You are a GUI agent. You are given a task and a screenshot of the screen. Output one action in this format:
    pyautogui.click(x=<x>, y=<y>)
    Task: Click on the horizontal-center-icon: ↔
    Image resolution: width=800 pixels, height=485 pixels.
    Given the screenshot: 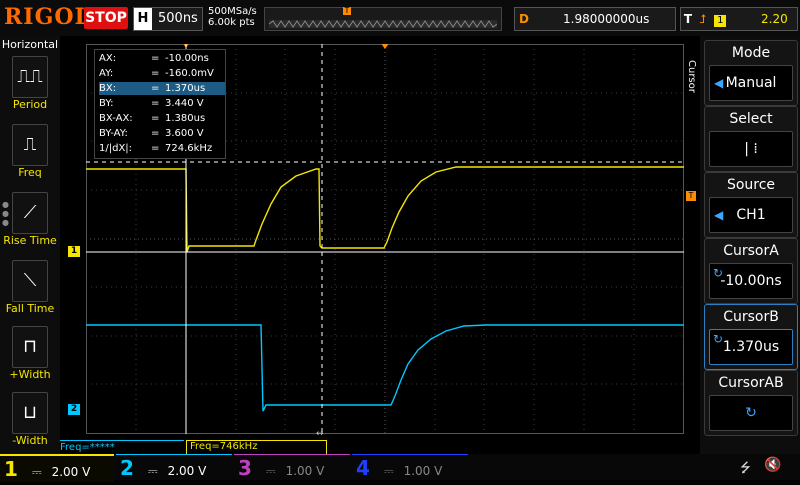 What is the action you would take?
    pyautogui.click(x=320, y=434)
    